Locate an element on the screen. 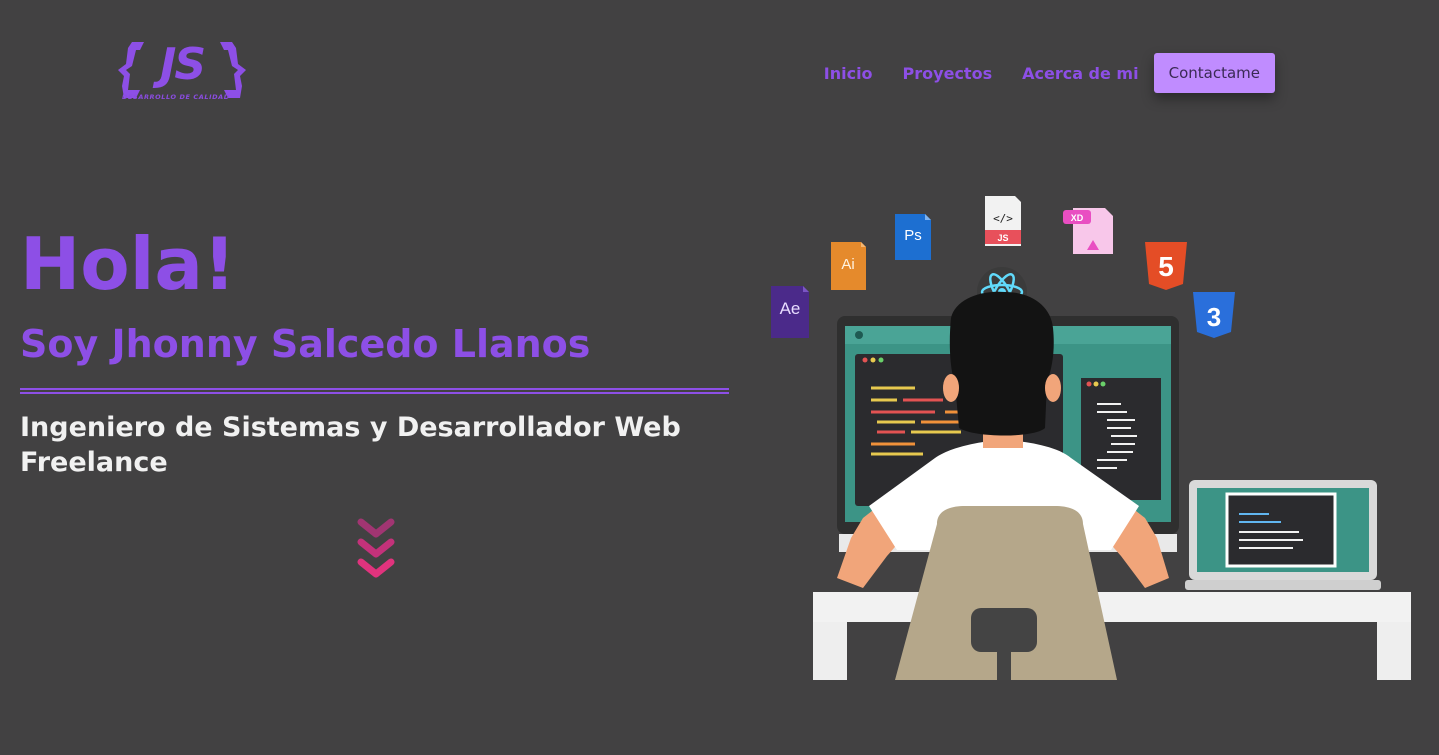 This screenshot has height=755, width=1439. svg-text: Ps is located at coordinates (913, 235).